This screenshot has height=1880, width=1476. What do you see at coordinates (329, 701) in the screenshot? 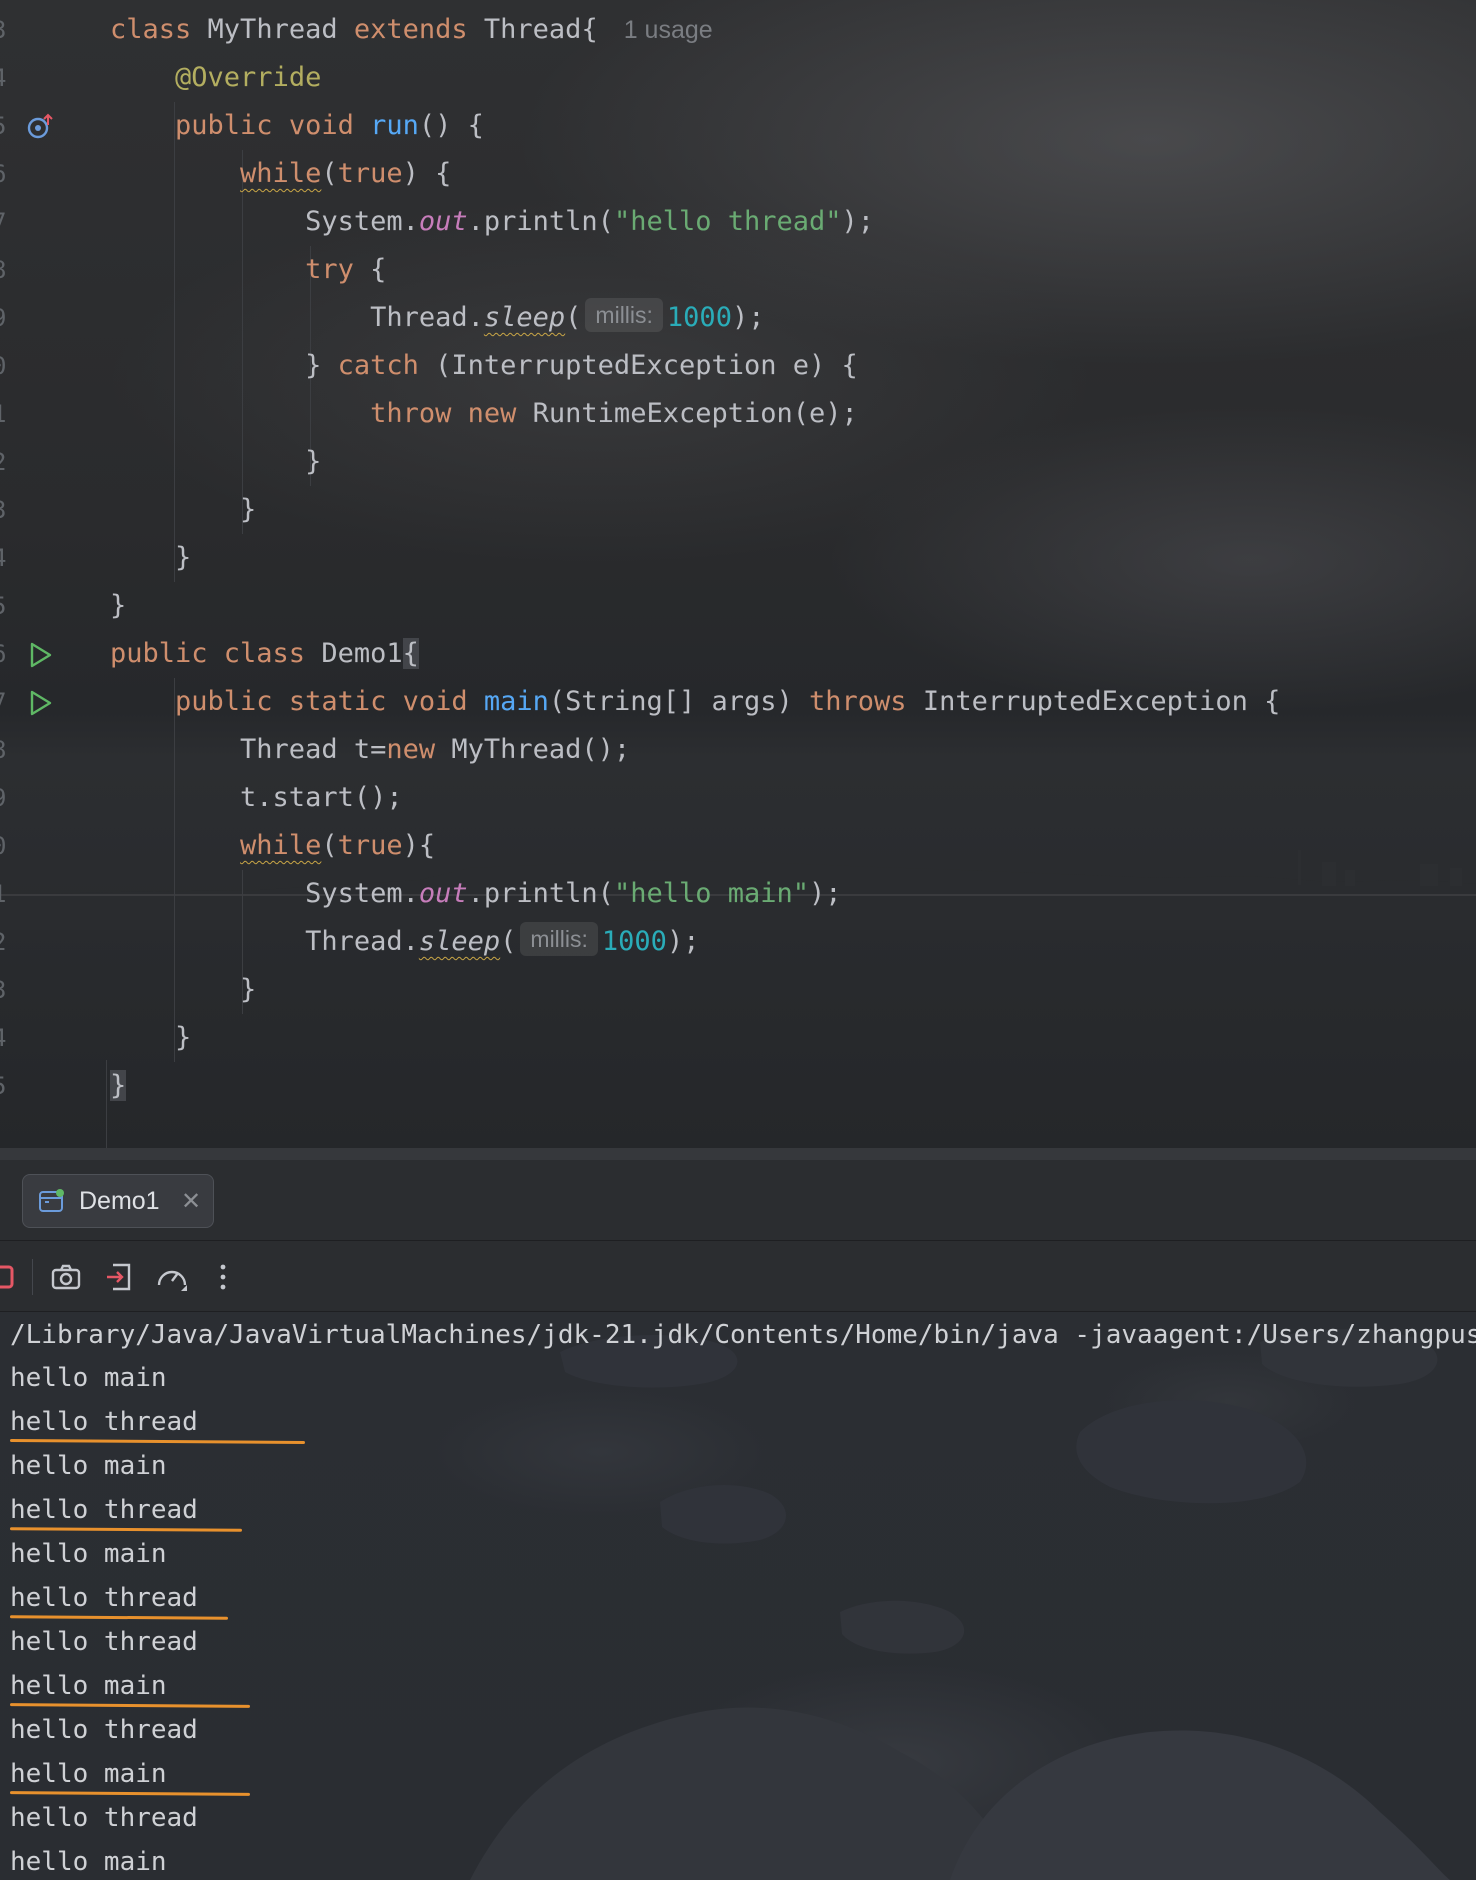
I see `code-token: public static void` at bounding box center [329, 701].